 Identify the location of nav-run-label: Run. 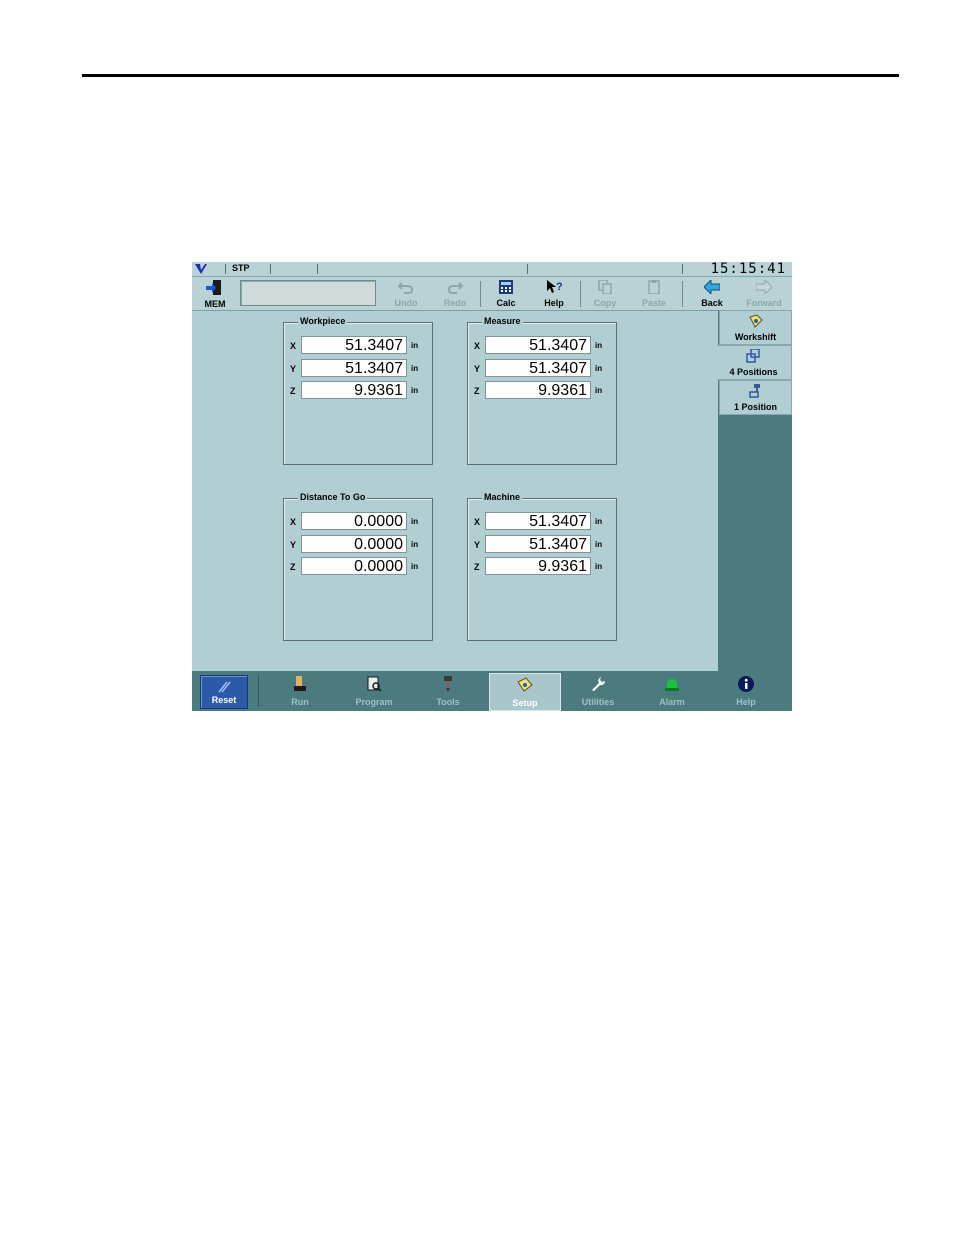
(300, 702).